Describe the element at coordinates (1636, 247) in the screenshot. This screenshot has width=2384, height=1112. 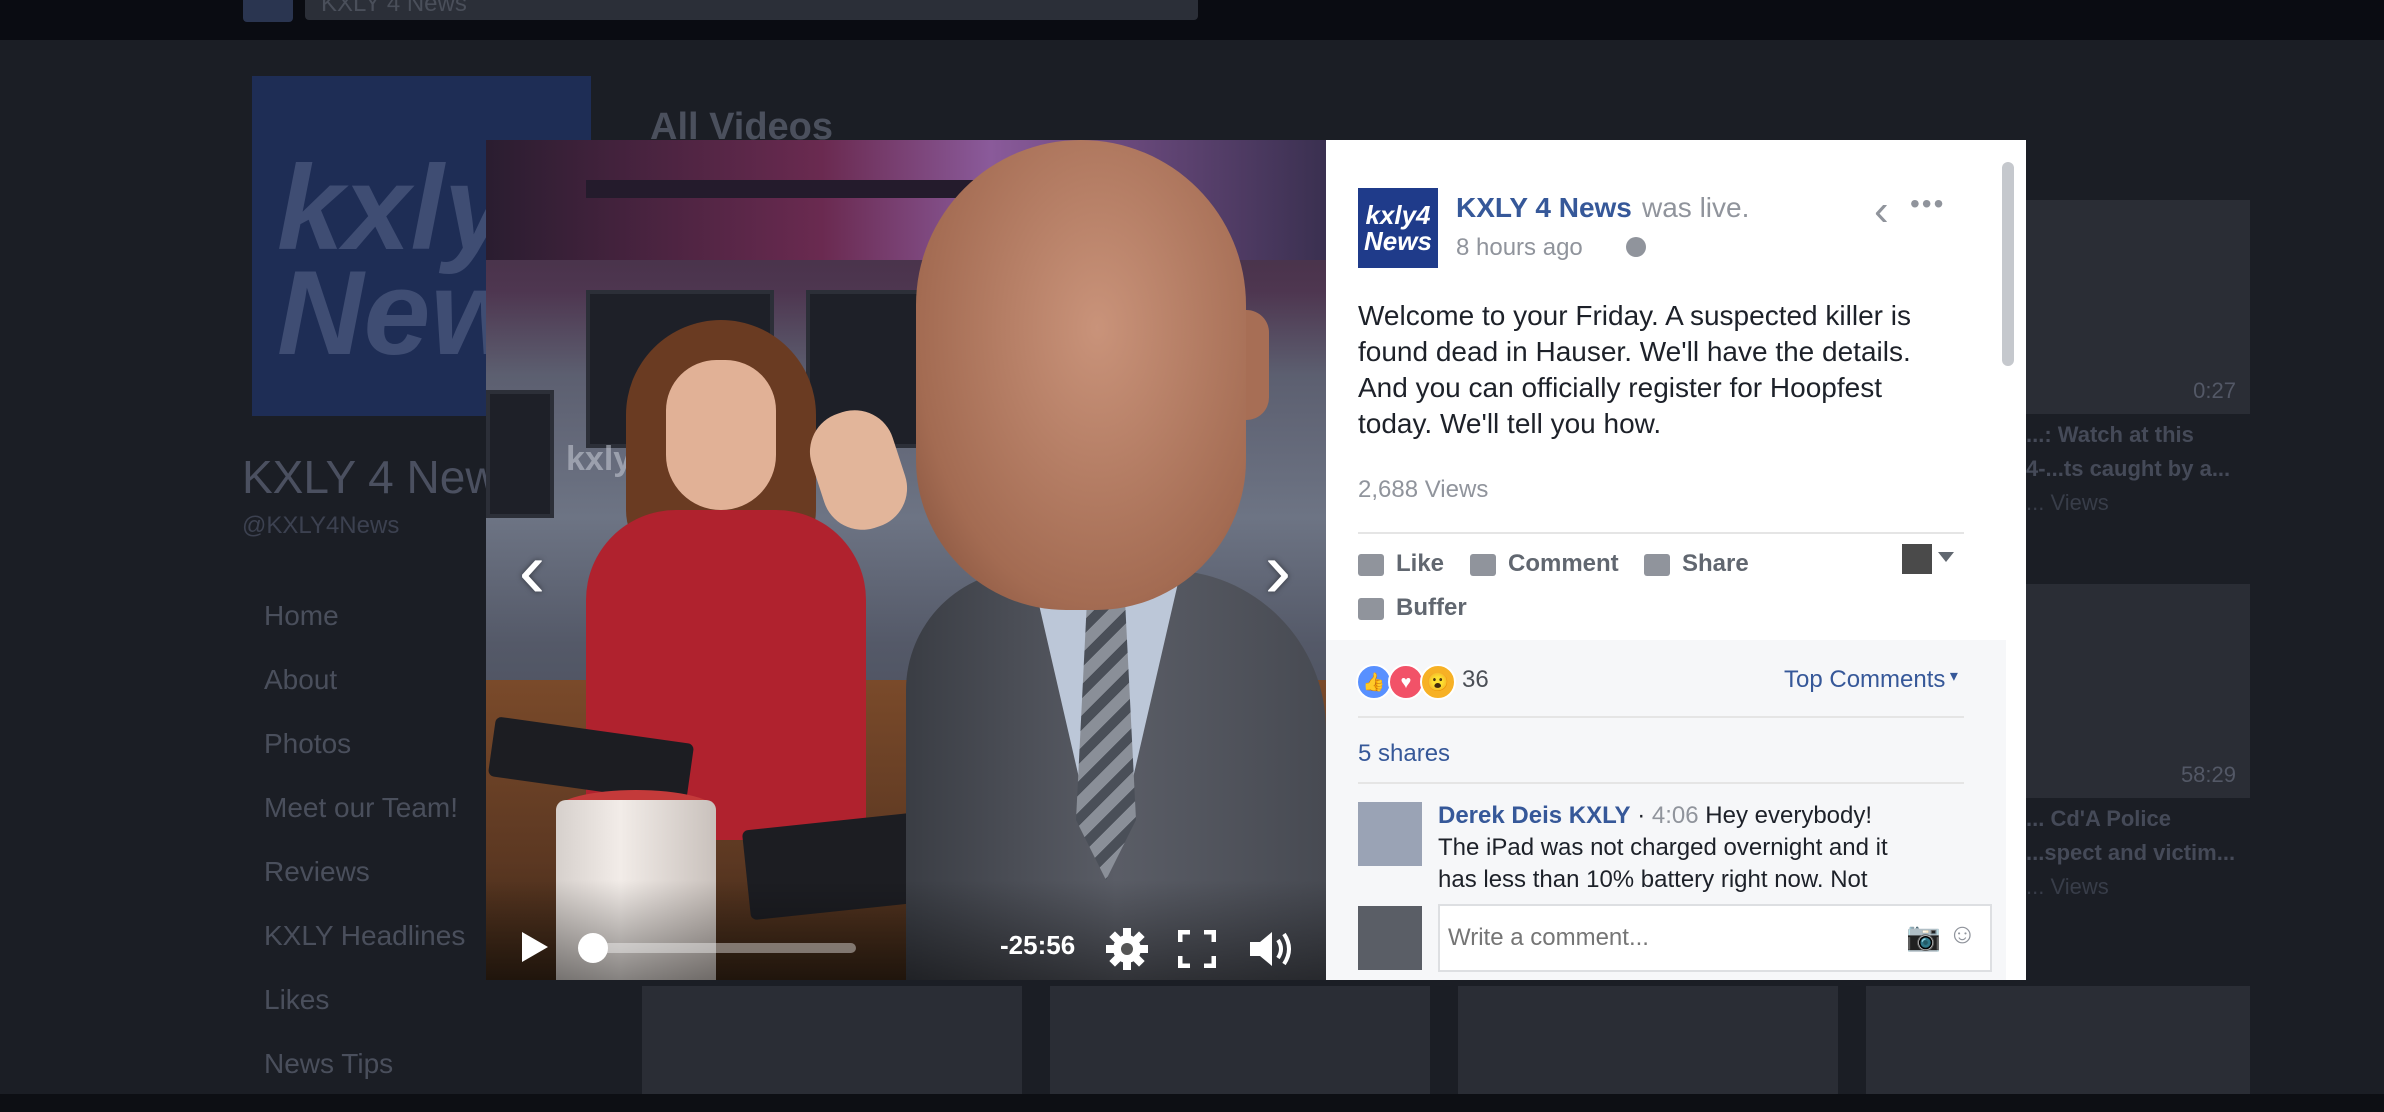
I see `globe-icon` at that location.